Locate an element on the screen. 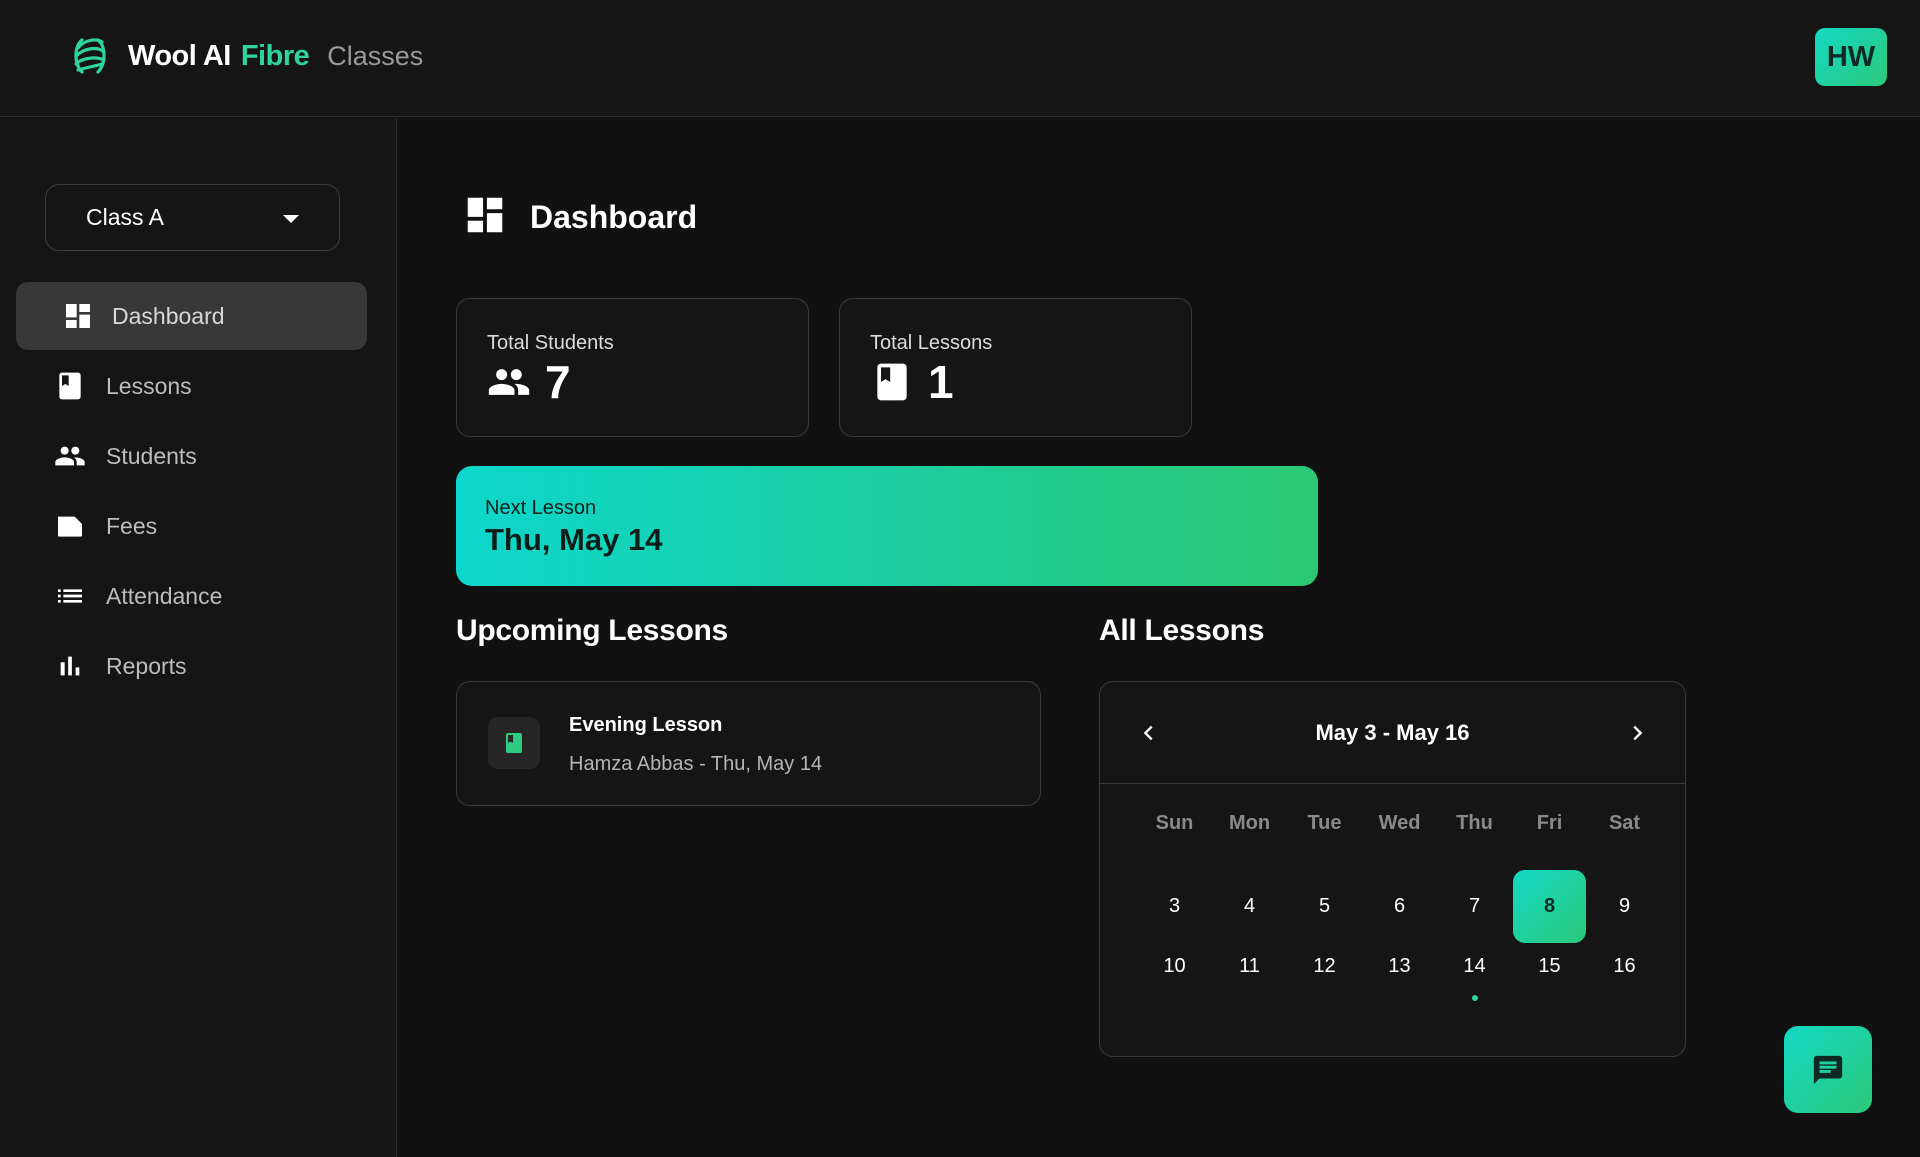  lesson-subtitle: Hamza Abbas - Thu, May 14 is located at coordinates (696, 764).